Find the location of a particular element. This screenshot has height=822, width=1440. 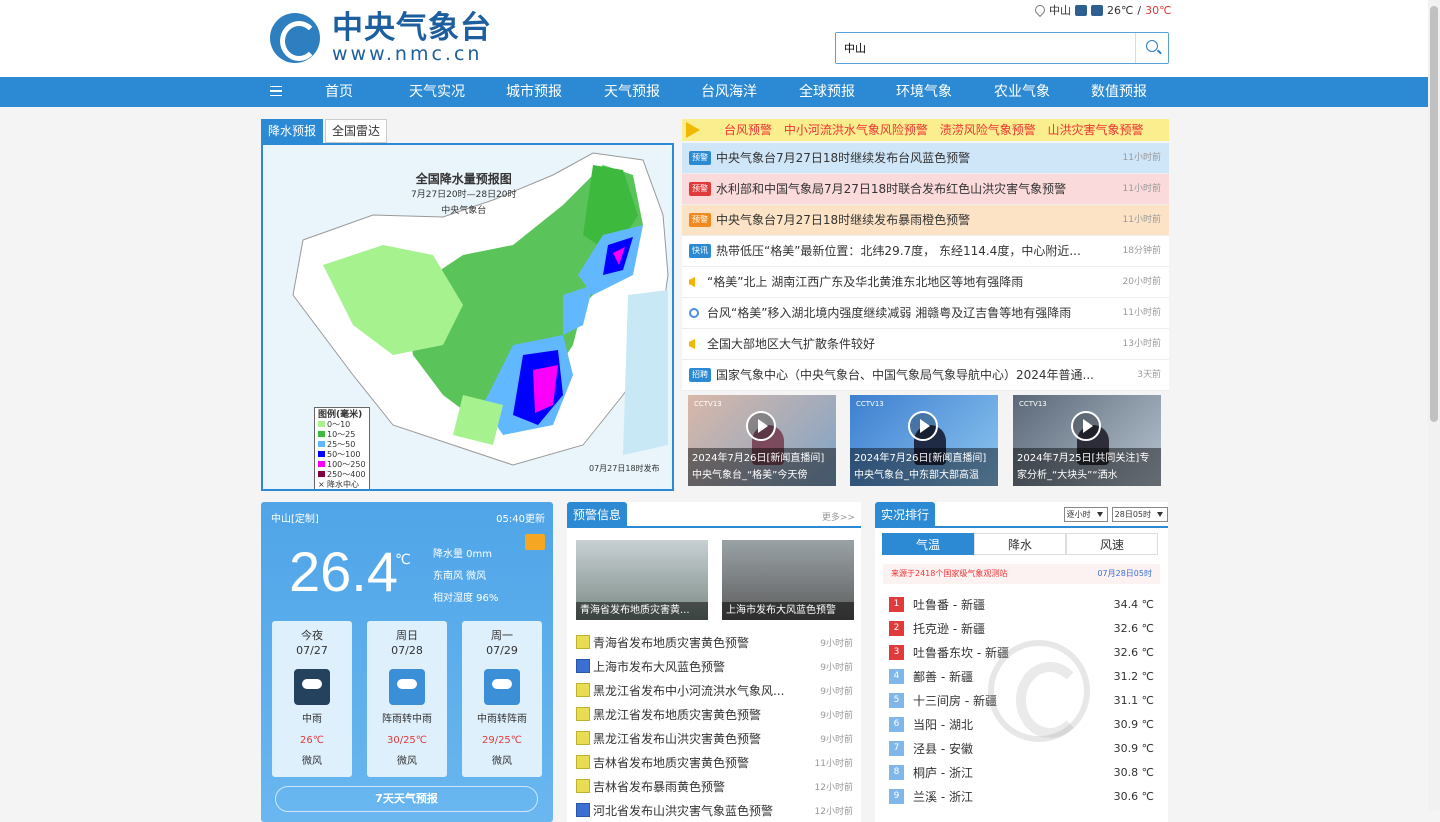

warning-link: 台风预警 is located at coordinates (748, 130).